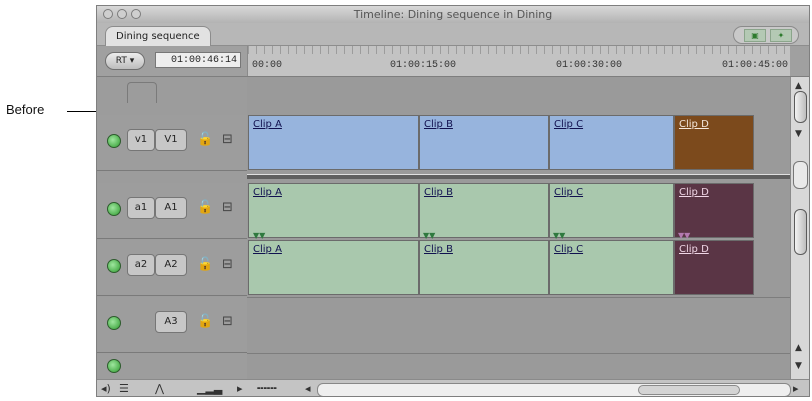 The height and width of the screenshot is (401, 812). Describe the element at coordinates (484, 267) in the screenshot. I see `clip-a2-b: Clip B` at that location.